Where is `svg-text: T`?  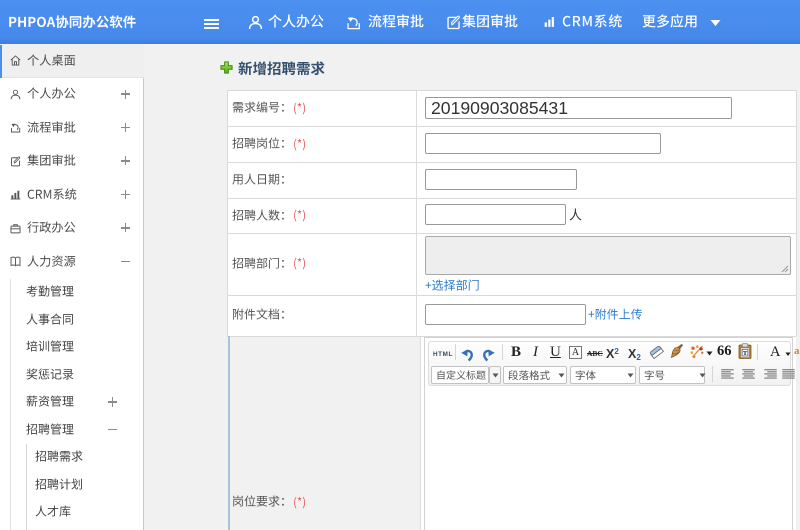
svg-text: T is located at coordinates (745, 353).